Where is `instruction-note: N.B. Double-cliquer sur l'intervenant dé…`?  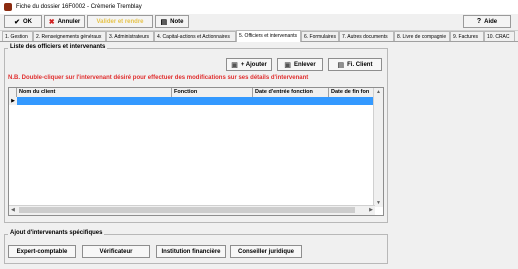
instruction-note: N.B. Double-cliquer sur l'intervenant dé… is located at coordinates (158, 78).